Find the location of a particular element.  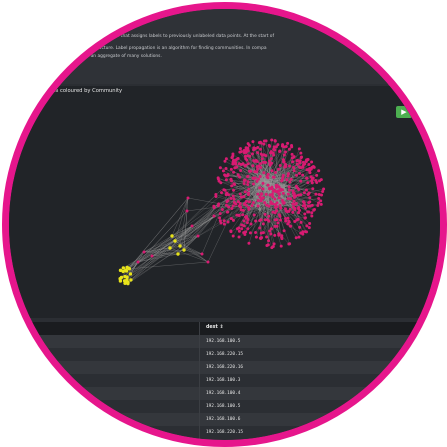

dest-cell: 192.168.100.3 is located at coordinates (223, 380).